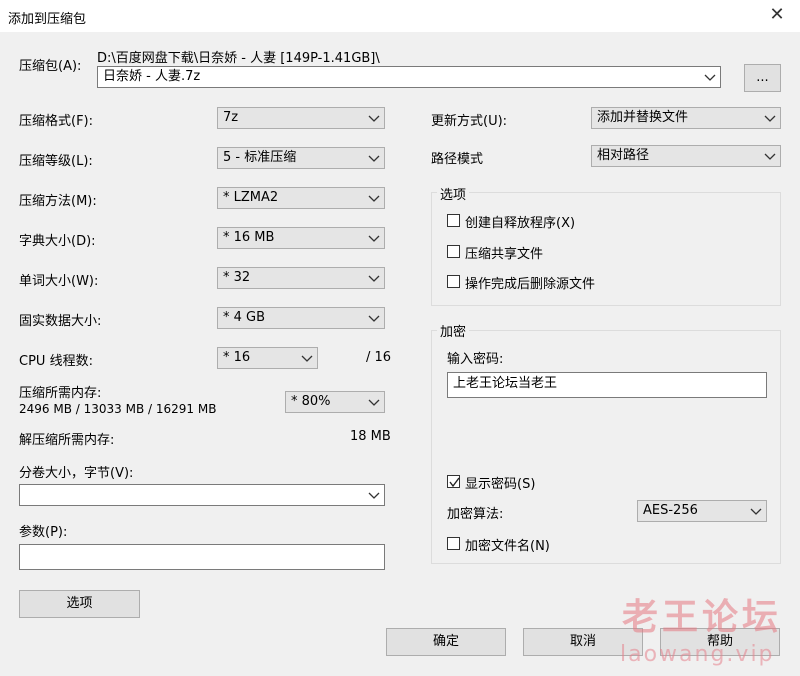  I want to click on enc-method-label: 加密算法:, so click(475, 514).